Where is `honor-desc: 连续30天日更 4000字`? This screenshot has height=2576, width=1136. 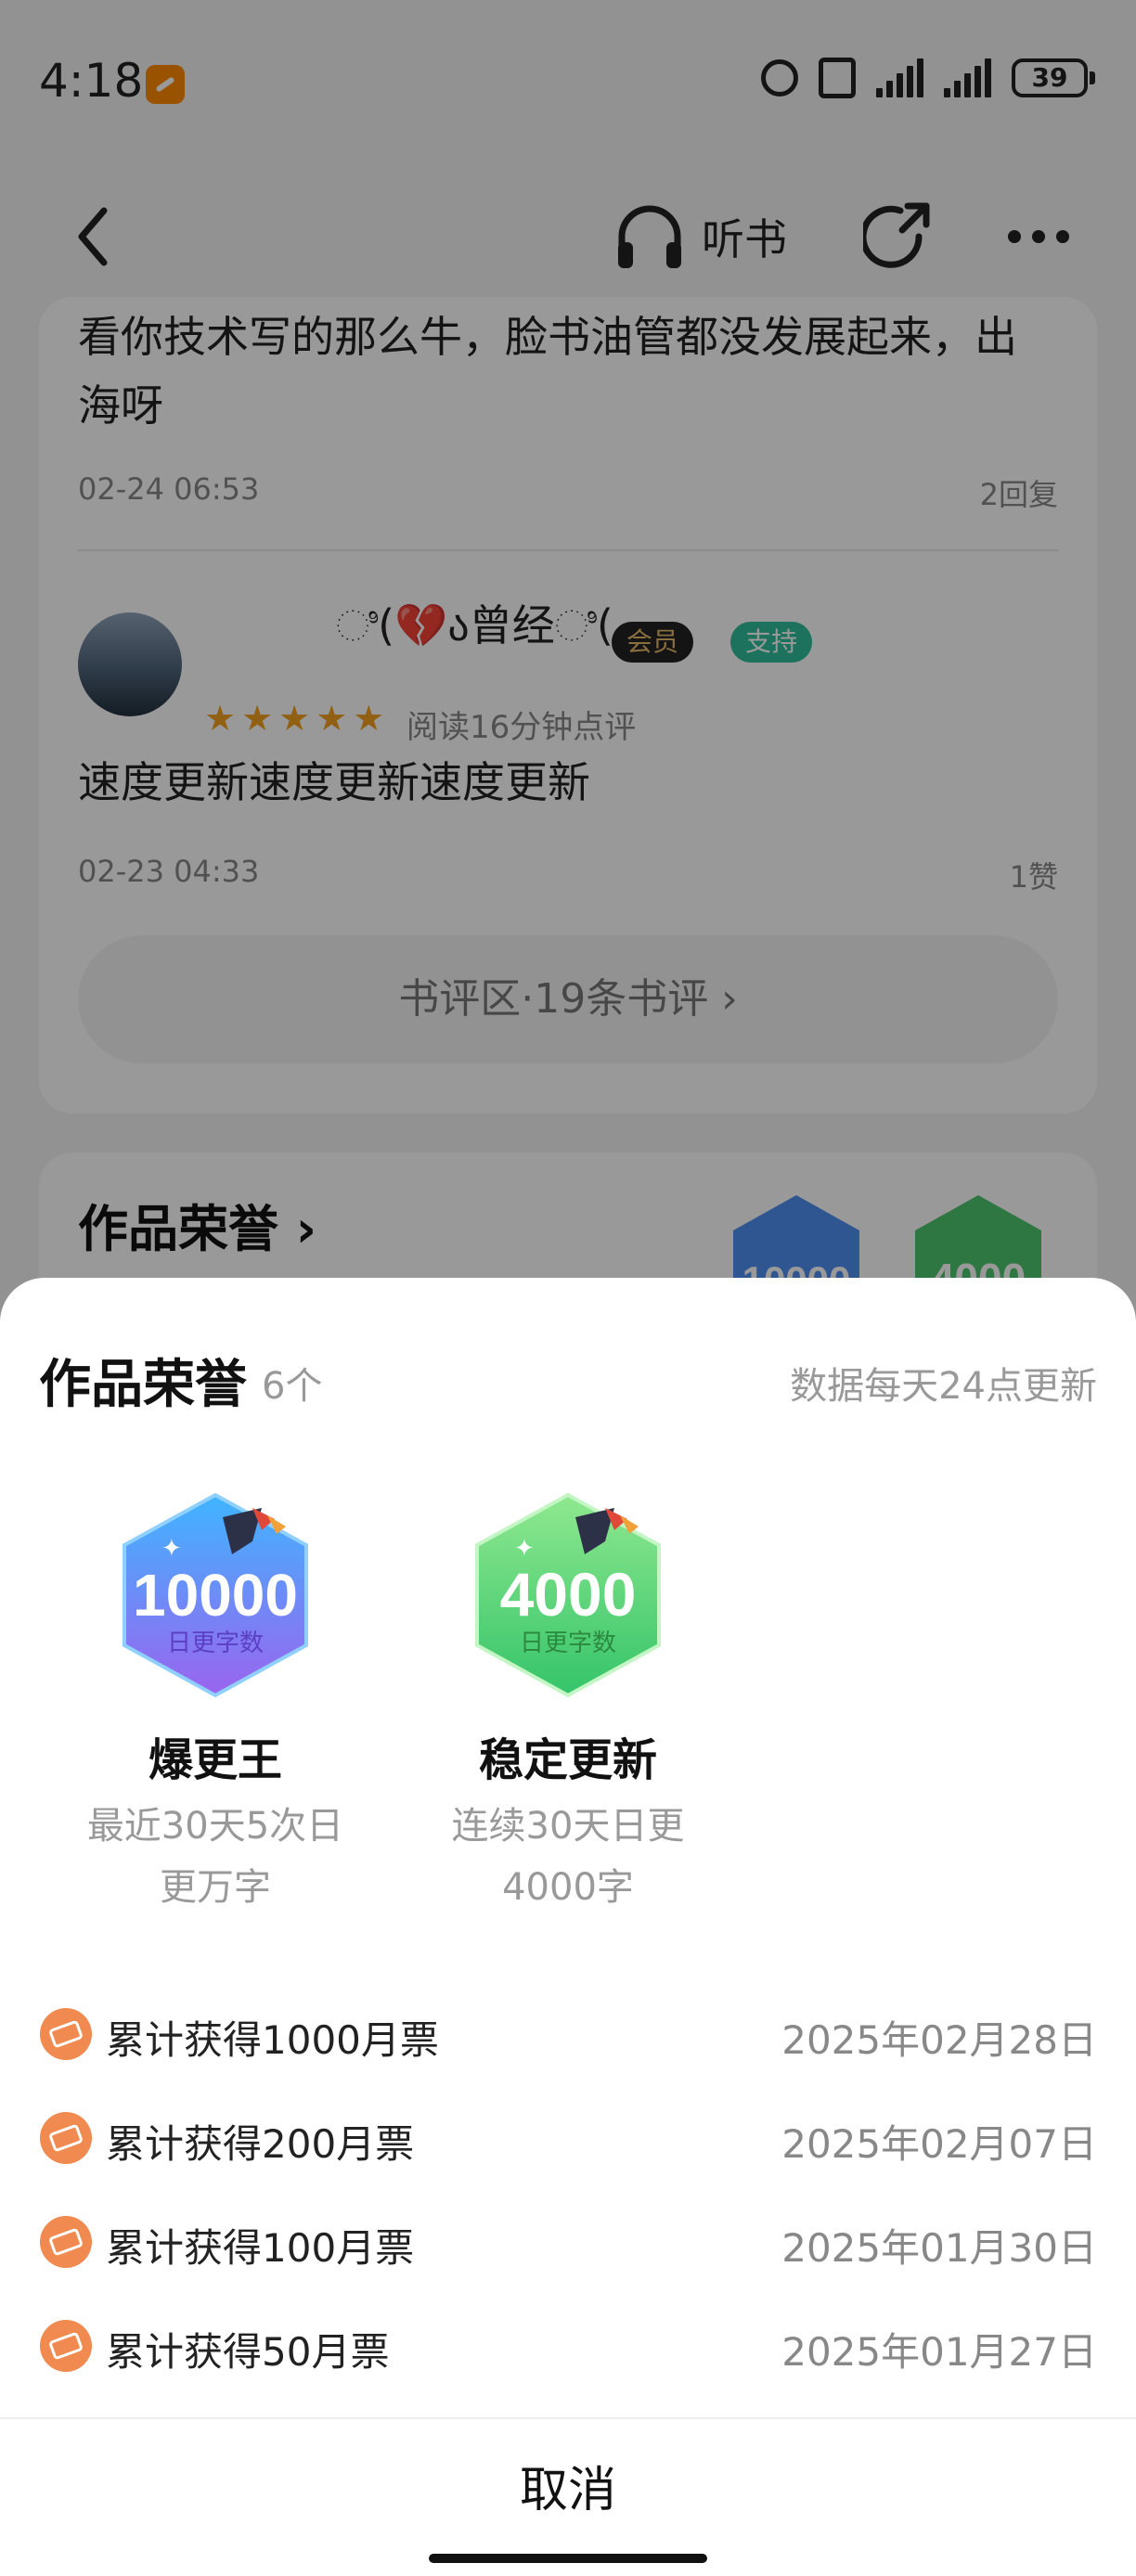
honor-desc: 连续30天日更 4000字 is located at coordinates (568, 1857).